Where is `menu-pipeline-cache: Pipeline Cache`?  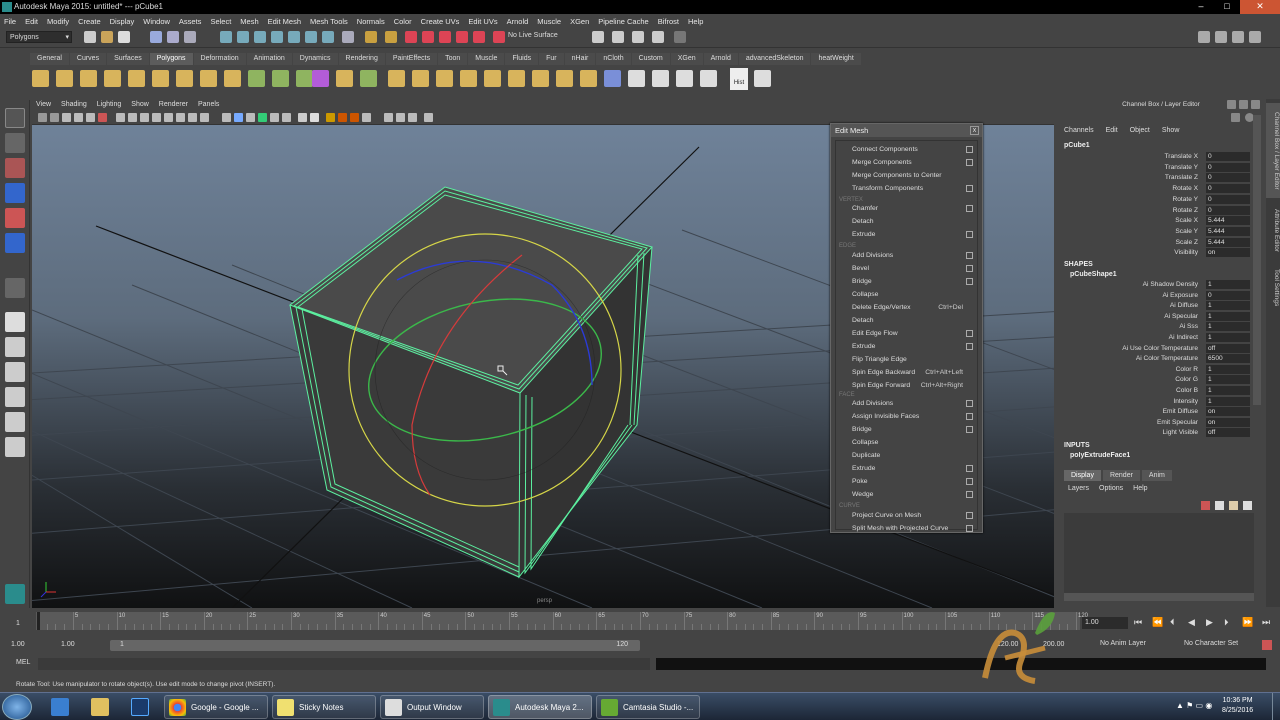 menu-pipeline-cache: Pipeline Cache is located at coordinates (623, 21).